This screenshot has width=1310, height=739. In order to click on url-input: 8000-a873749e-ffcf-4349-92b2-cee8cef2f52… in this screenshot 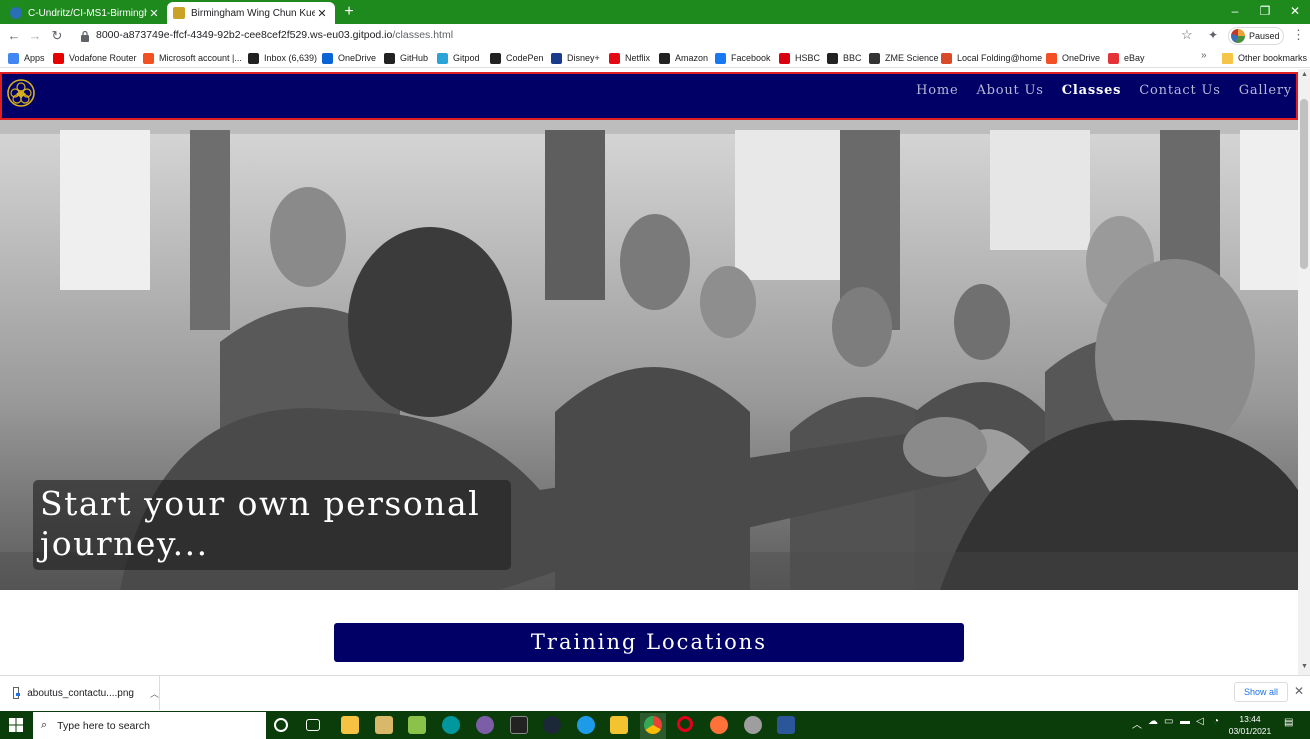, I will do `click(274, 35)`.